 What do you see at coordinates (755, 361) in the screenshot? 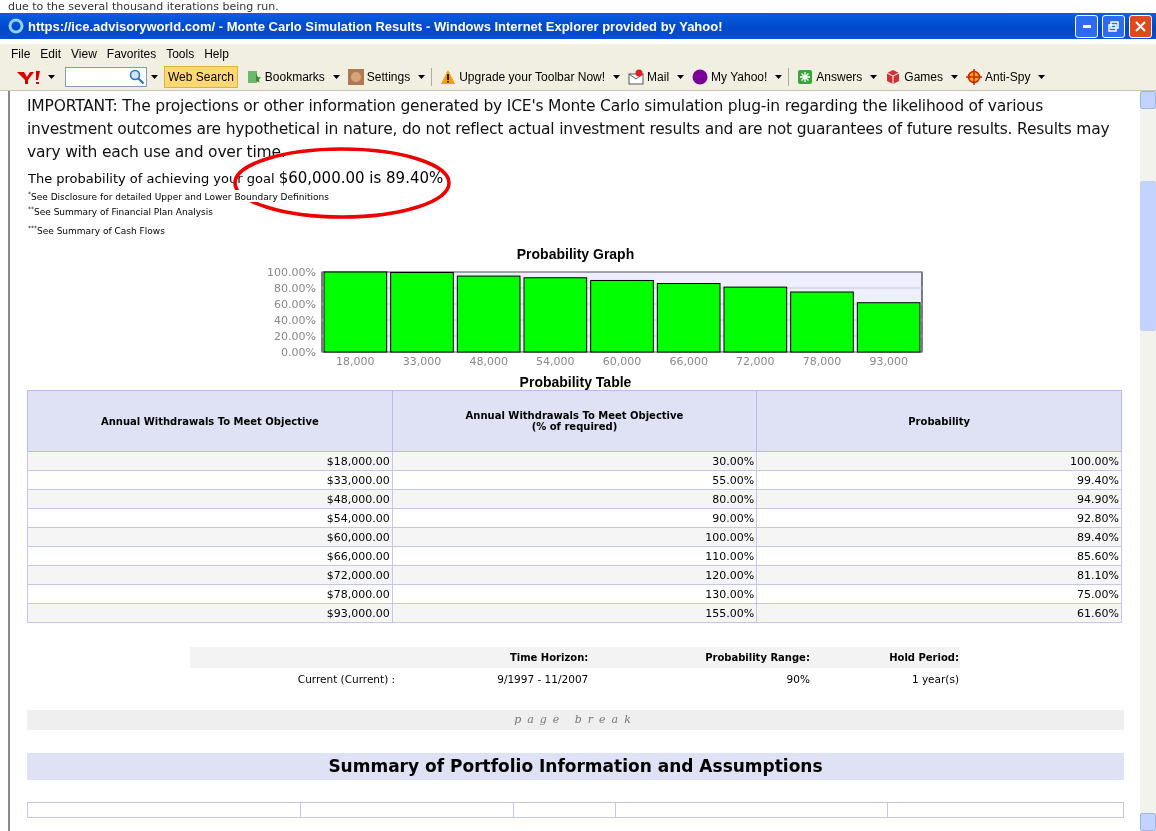
I see `axis-tick-label: 72,000` at bounding box center [755, 361].